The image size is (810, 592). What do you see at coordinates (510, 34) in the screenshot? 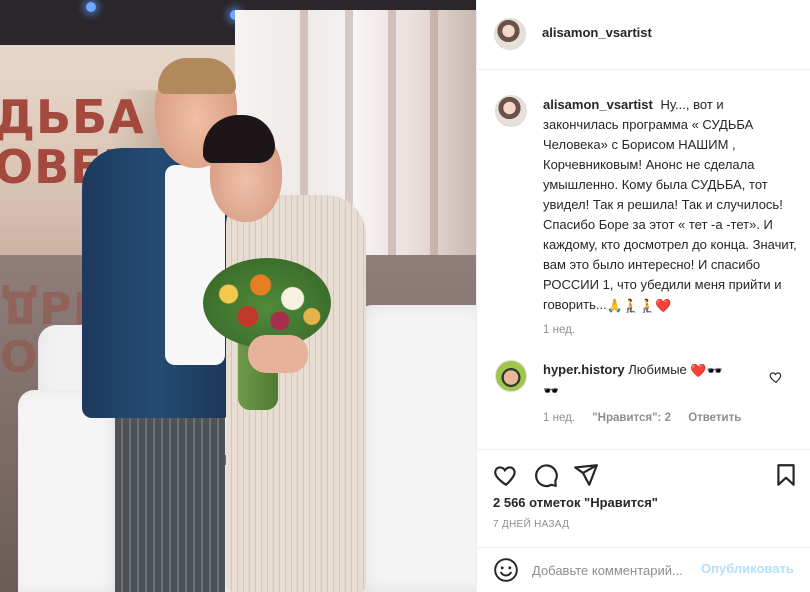
I see `author-avatar` at bounding box center [510, 34].